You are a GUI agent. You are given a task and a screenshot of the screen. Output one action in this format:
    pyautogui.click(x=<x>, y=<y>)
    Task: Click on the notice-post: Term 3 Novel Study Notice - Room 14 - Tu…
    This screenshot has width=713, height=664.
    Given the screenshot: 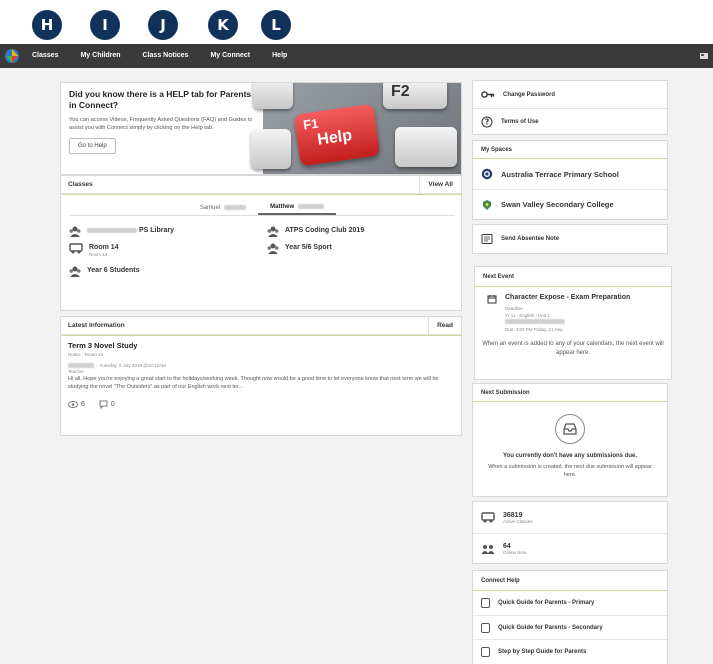 What is the action you would take?
    pyautogui.click(x=262, y=375)
    